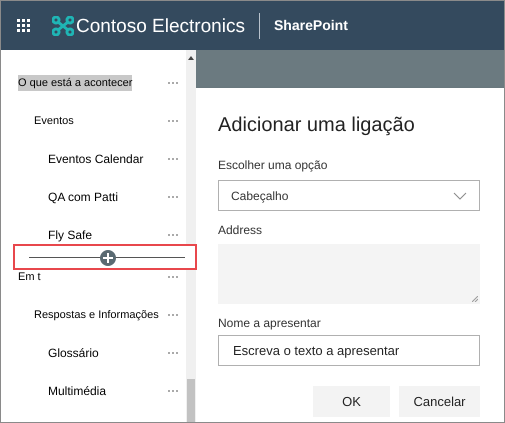 This screenshot has width=505, height=423. What do you see at coordinates (191, 400) in the screenshot?
I see `scroll-thumb` at bounding box center [191, 400].